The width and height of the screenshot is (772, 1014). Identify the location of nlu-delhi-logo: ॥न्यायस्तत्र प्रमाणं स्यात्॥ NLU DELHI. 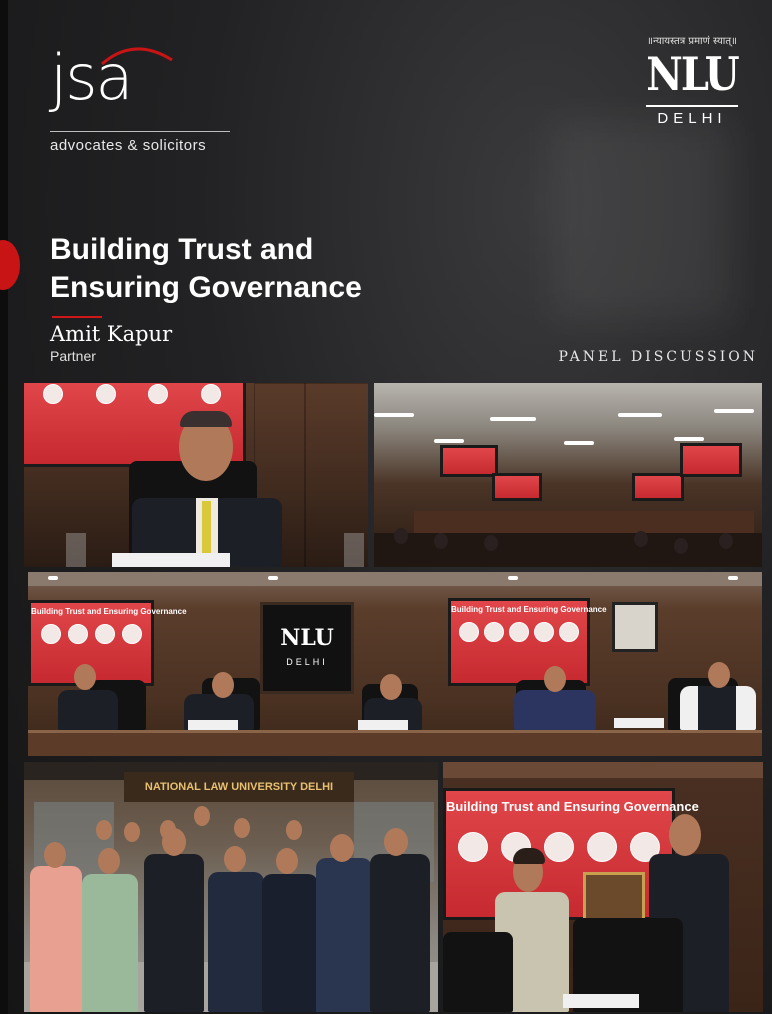
(692, 90).